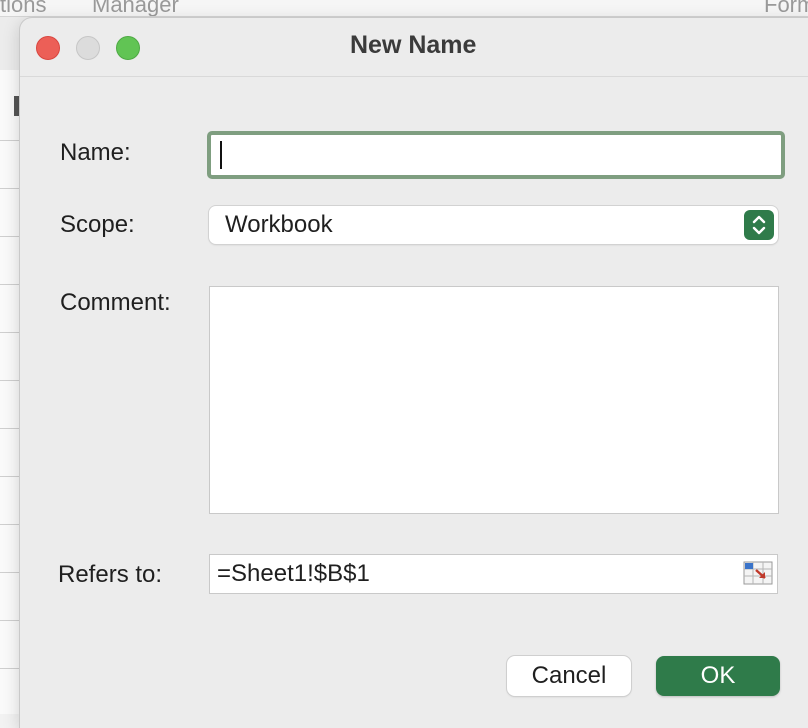  What do you see at coordinates (135, 8) in the screenshot?
I see `ribbon-fragment-manager: Manager` at bounding box center [135, 8].